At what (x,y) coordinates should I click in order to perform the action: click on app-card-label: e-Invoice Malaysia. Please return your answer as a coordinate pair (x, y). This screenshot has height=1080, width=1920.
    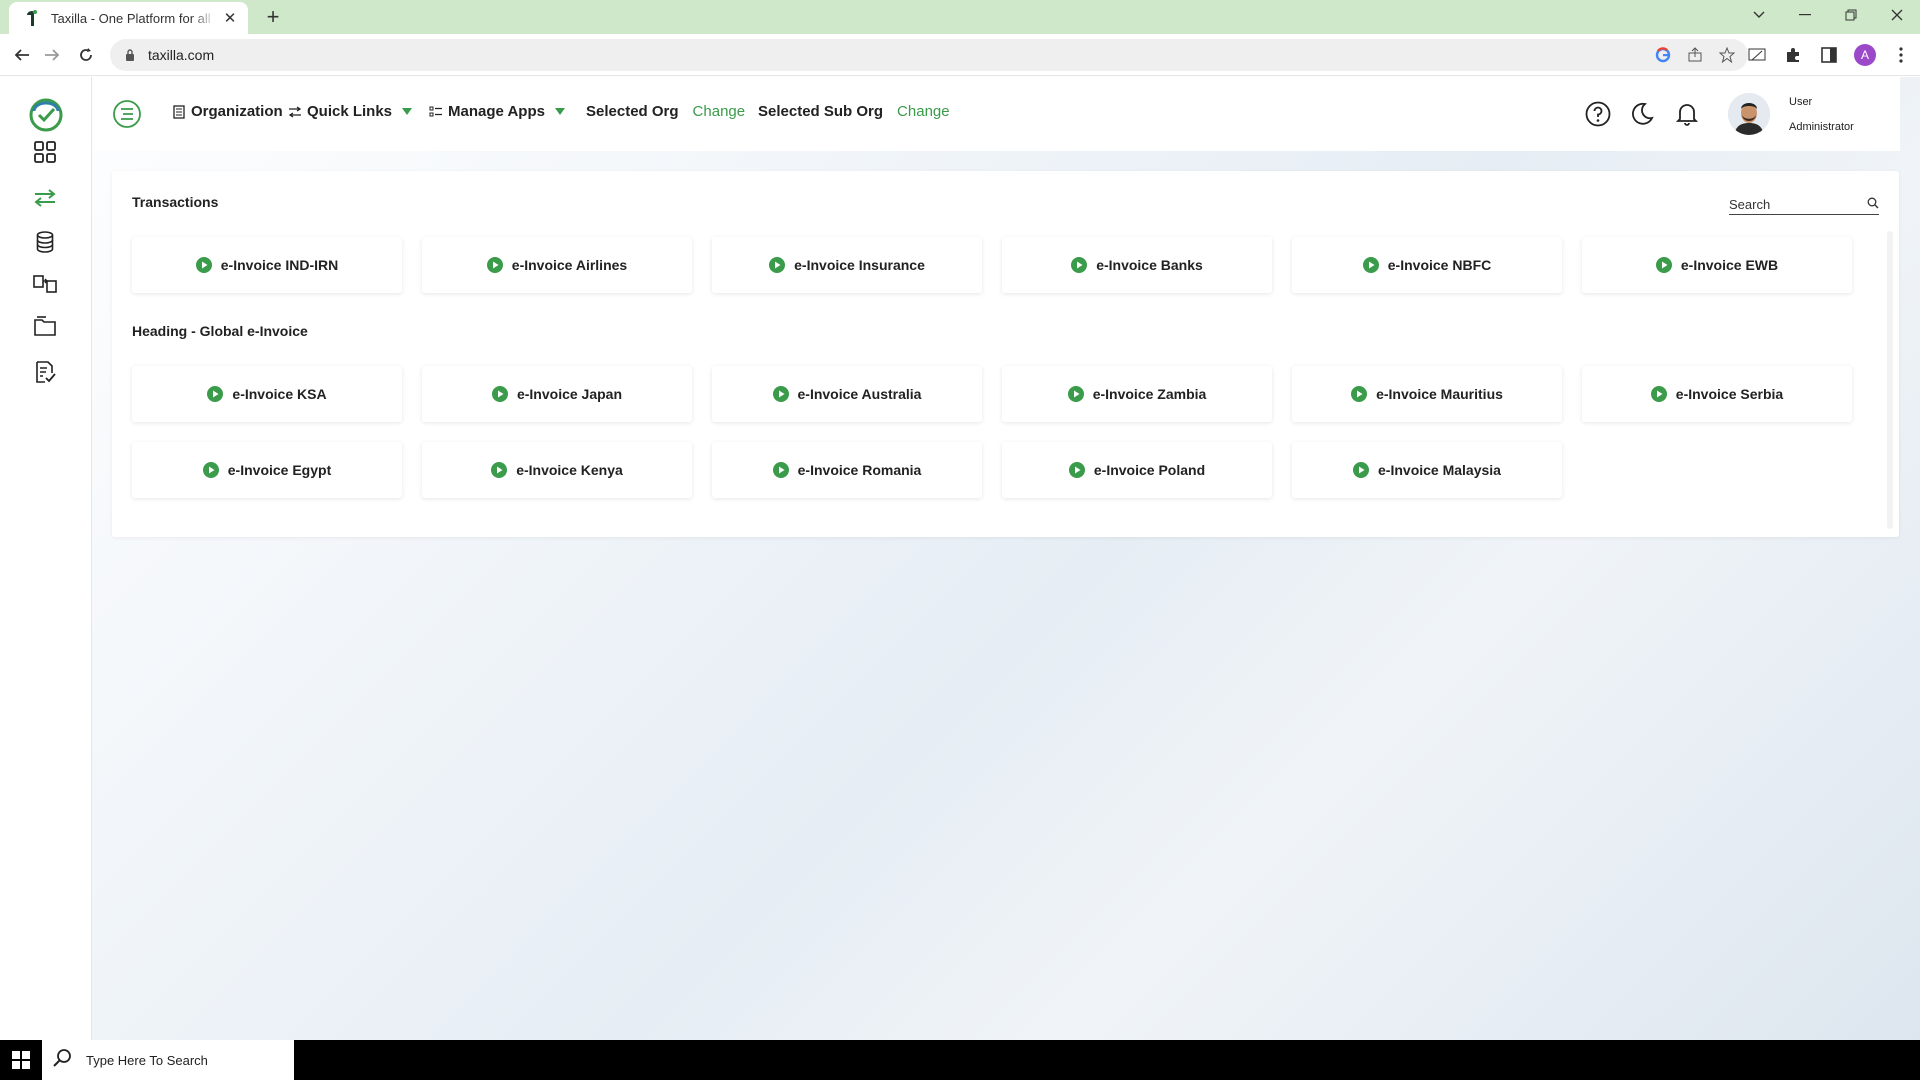
    Looking at the image, I should click on (1439, 470).